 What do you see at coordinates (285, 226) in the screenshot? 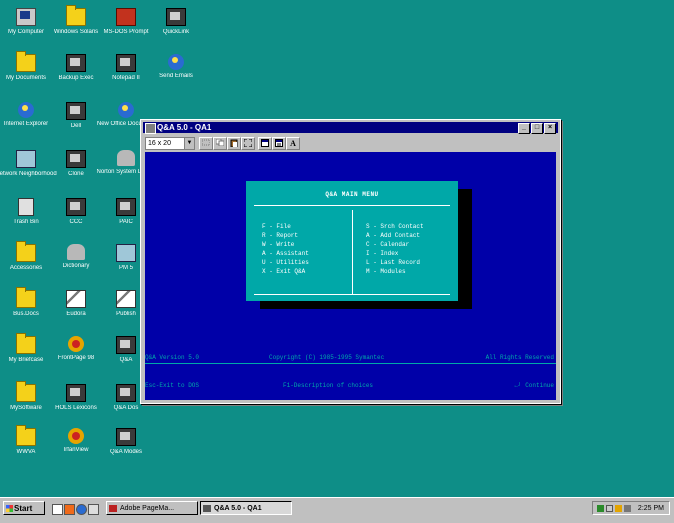
I see `menu-item: F - File` at bounding box center [285, 226].